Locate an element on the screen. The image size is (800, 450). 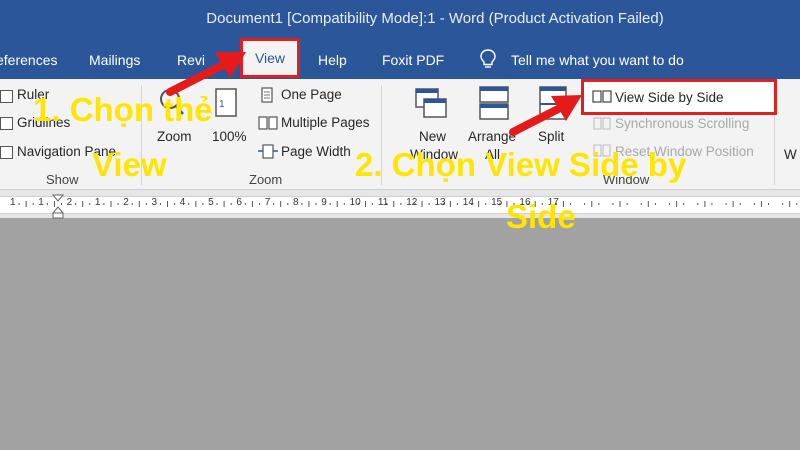
ruler-number: 11 is located at coordinates (383, 202).